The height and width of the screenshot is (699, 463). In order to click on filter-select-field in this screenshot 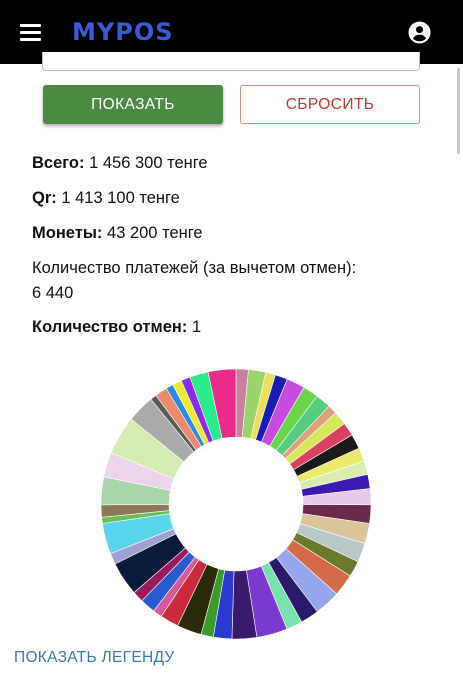, I will do `click(231, 61)`.